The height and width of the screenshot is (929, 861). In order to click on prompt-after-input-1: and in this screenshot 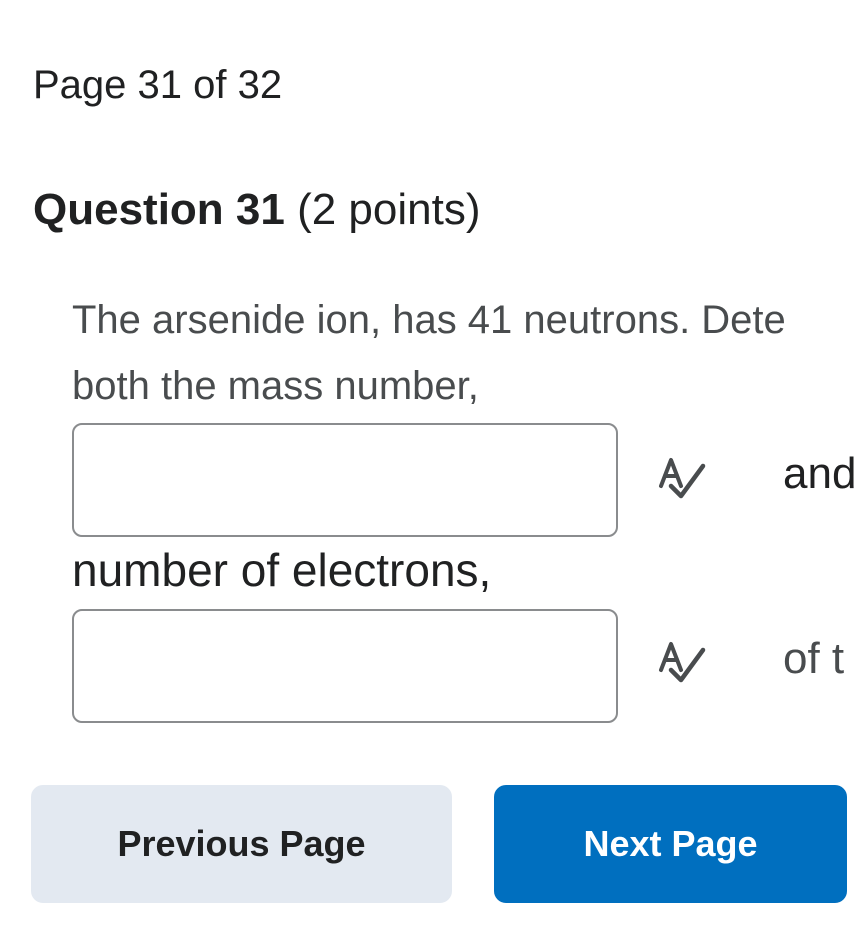, I will do `click(820, 473)`.